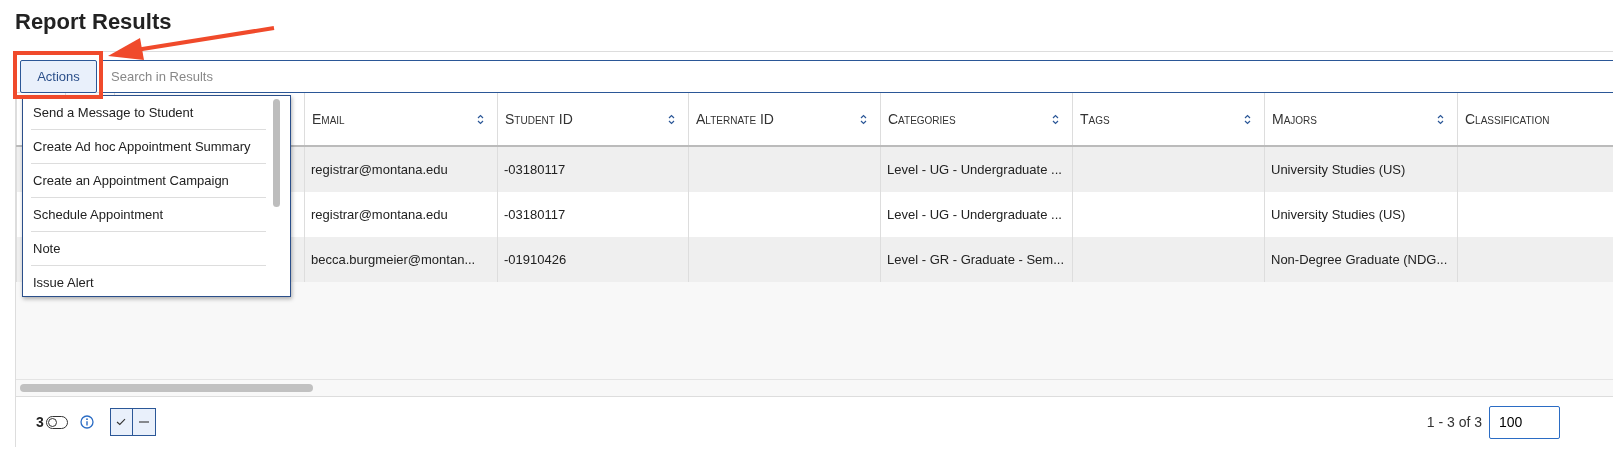 The image size is (1613, 454). I want to click on menu-item: Note, so click(148, 249).